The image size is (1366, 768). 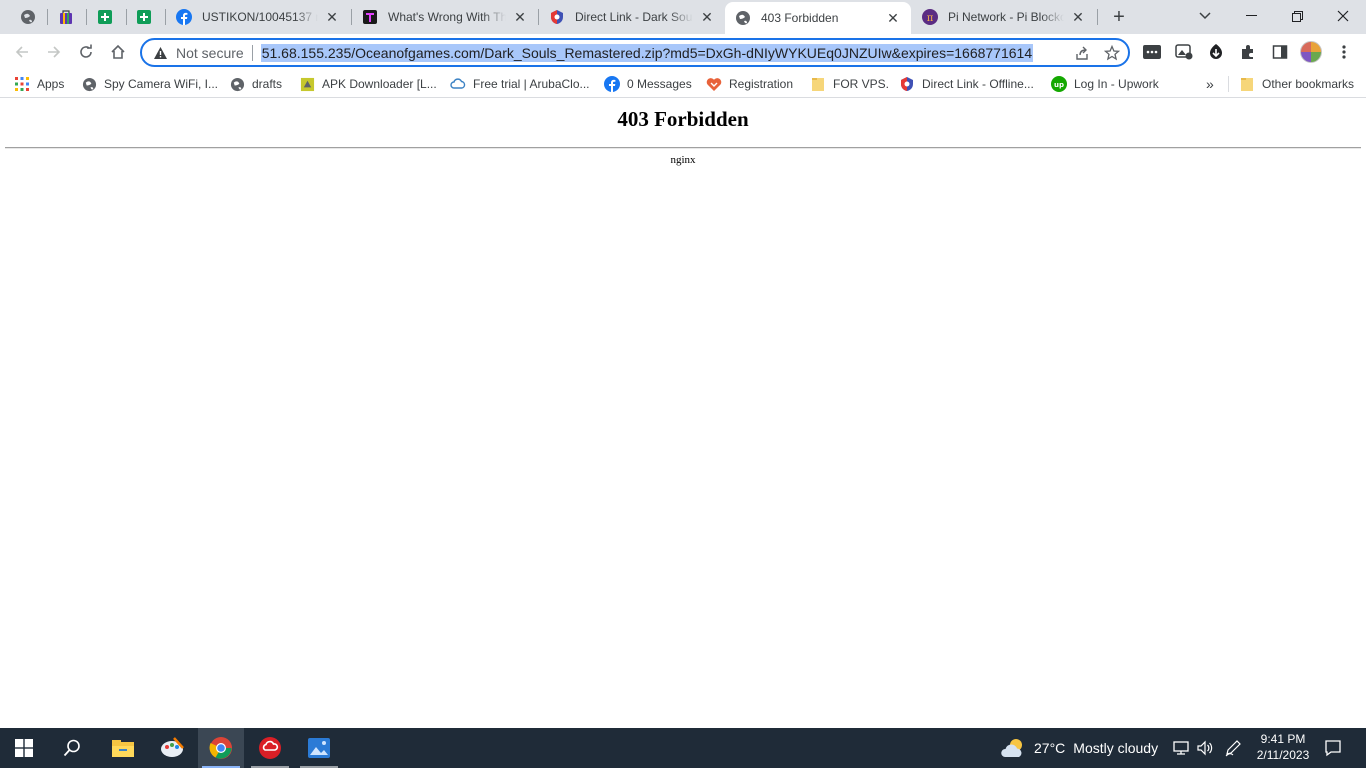 What do you see at coordinates (307, 84) in the screenshot?
I see `apk-icon` at bounding box center [307, 84].